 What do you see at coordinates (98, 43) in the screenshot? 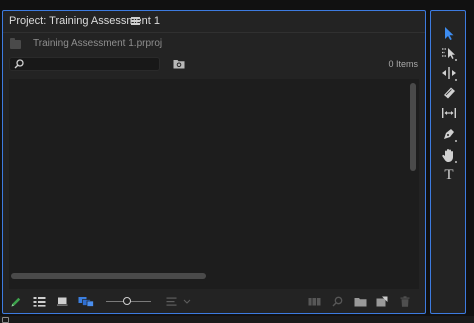
I see `project-file-name: Training Assessment 1.prproj` at bounding box center [98, 43].